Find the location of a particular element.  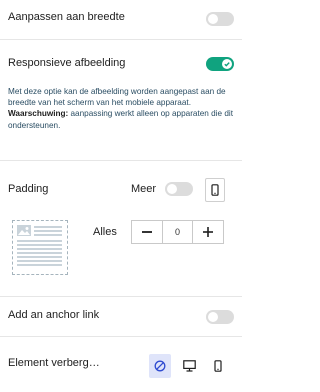

hide-desktop-button is located at coordinates (189, 366).